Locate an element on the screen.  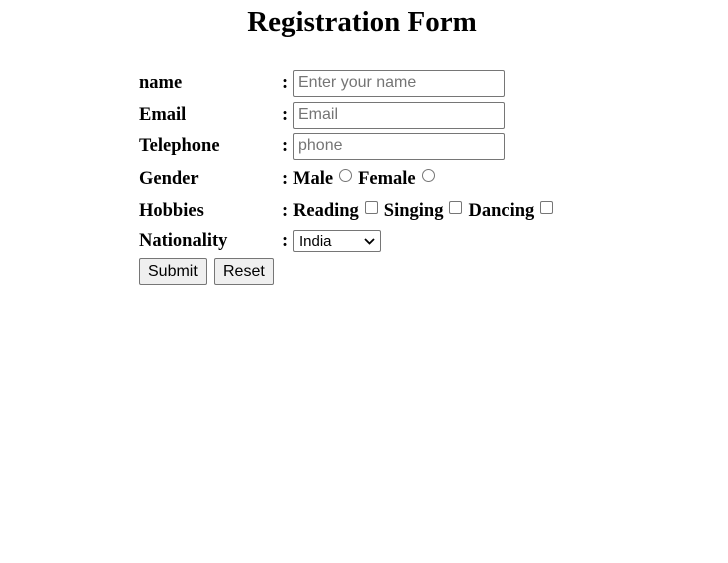
name-row: name : is located at coordinates (322, 83).